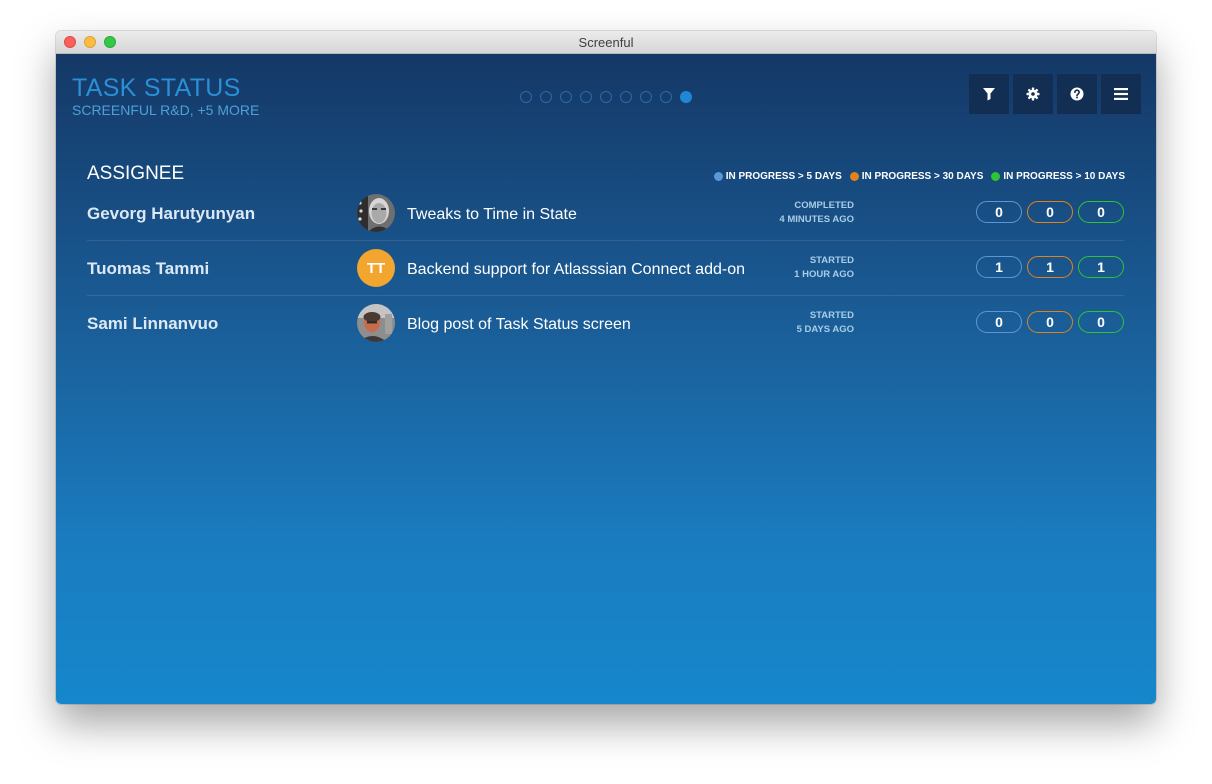  What do you see at coordinates (577, 215) in the screenshot?
I see `task-title: Tweaks to Time in State` at bounding box center [577, 215].